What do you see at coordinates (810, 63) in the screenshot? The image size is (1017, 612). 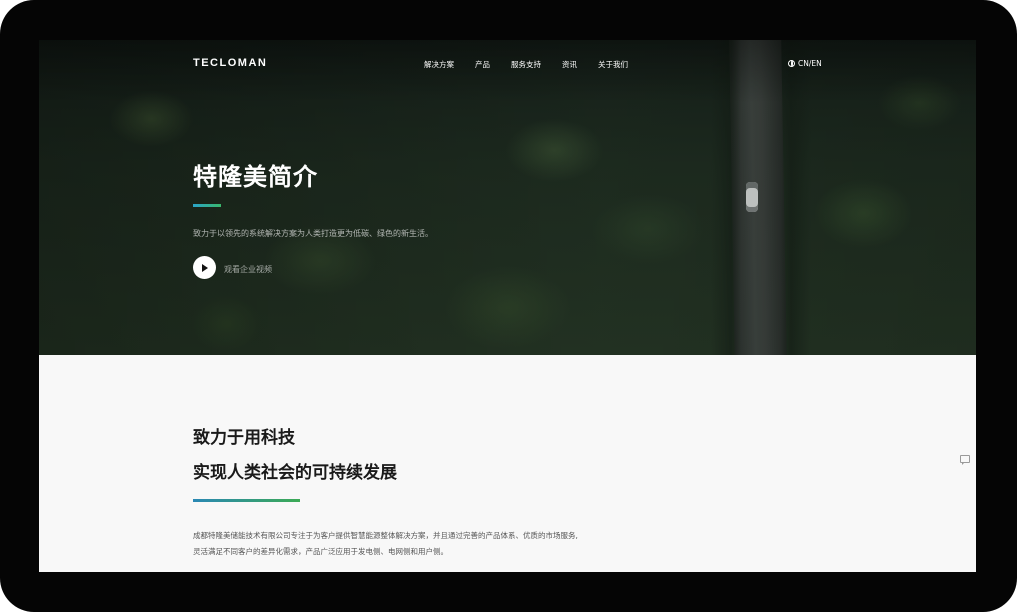 I see `language-label: CN/EN` at bounding box center [810, 63].